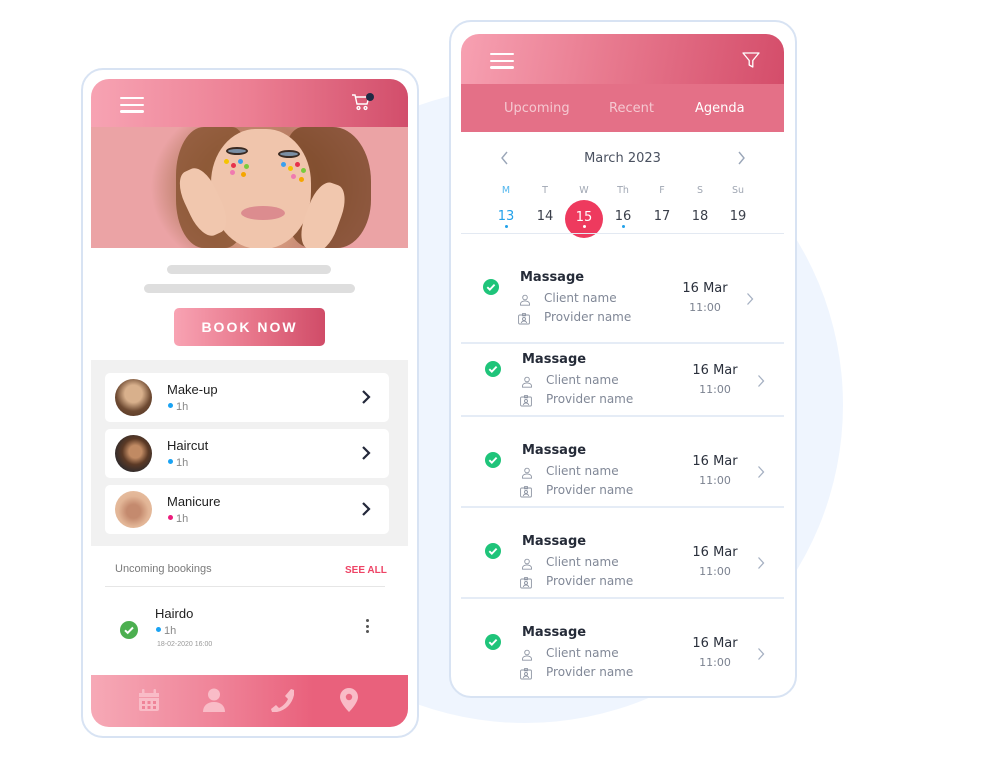 Image resolution: width=1000 pixels, height=762 pixels. I want to click on placeholder-subtitle, so click(249, 288).